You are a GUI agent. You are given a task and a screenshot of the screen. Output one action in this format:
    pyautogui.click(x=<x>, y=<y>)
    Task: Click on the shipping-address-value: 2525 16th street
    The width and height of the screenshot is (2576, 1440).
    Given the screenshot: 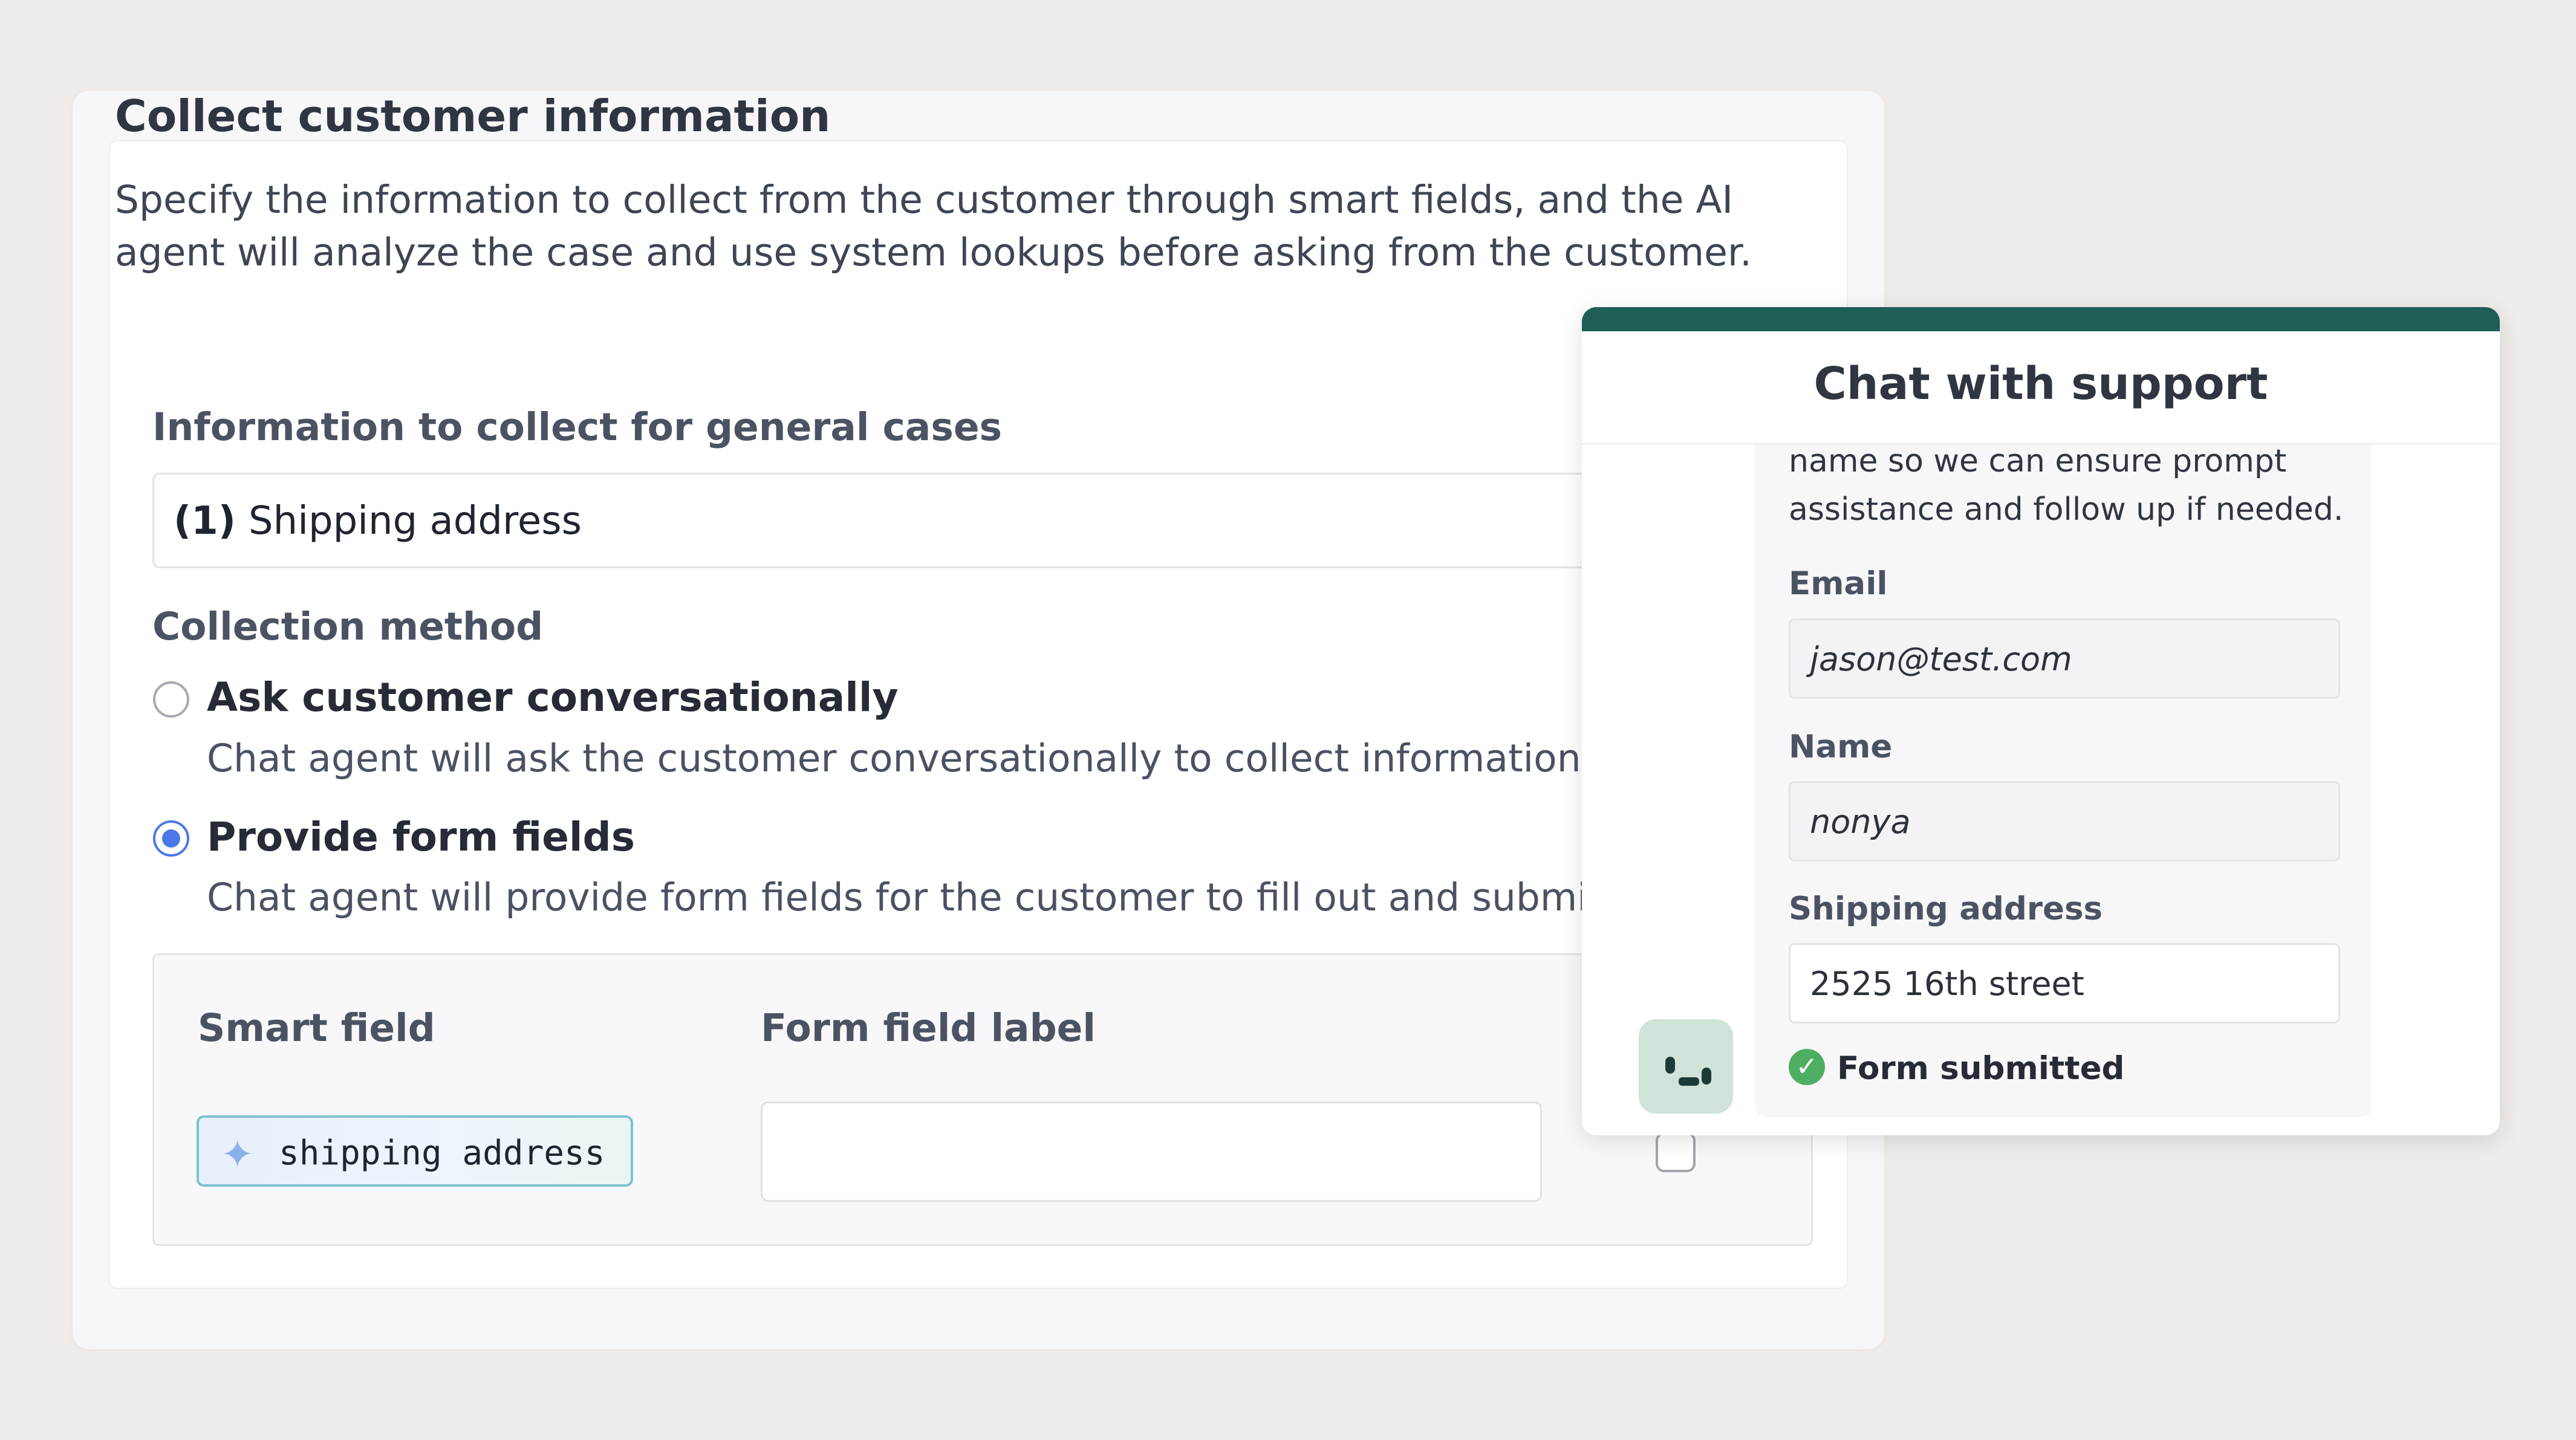 What is the action you would take?
    pyautogui.click(x=1947, y=984)
    